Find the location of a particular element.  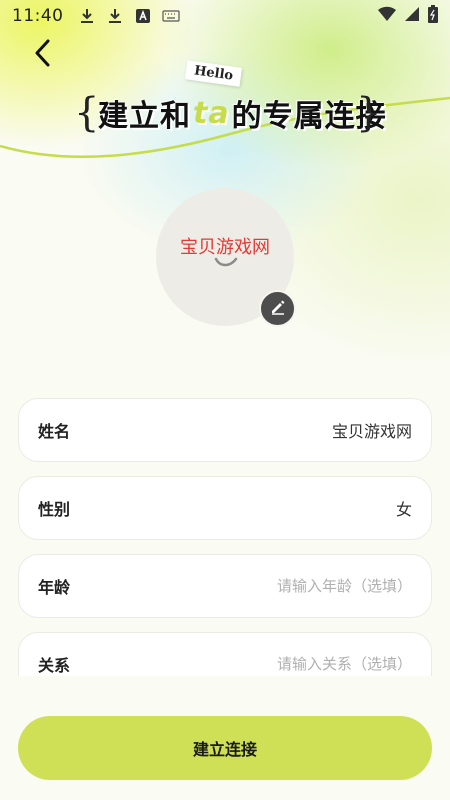

title-highlight: ta is located at coordinates (211, 113).